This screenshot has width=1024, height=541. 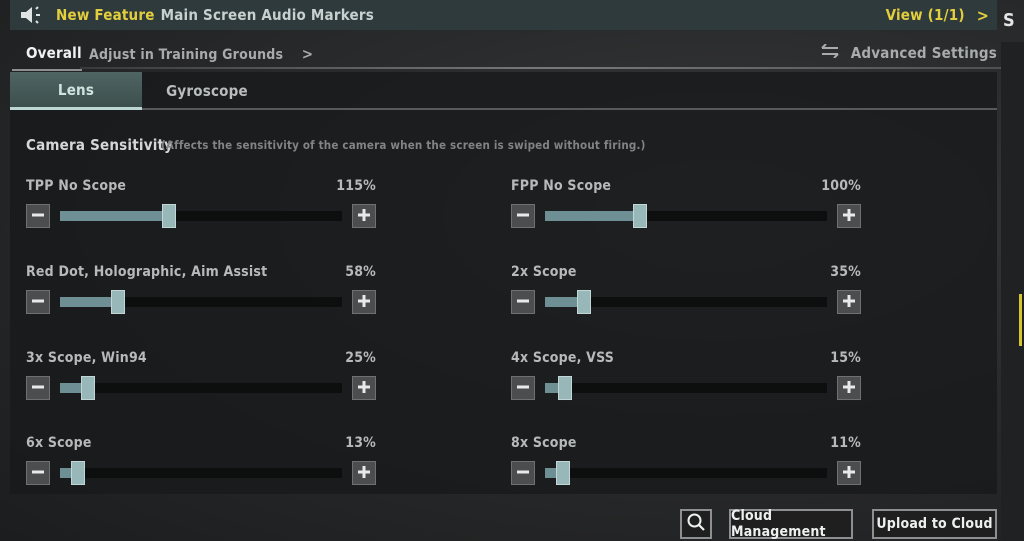 I want to click on advanced-settings-label: Advanced Settings, so click(x=923, y=53).